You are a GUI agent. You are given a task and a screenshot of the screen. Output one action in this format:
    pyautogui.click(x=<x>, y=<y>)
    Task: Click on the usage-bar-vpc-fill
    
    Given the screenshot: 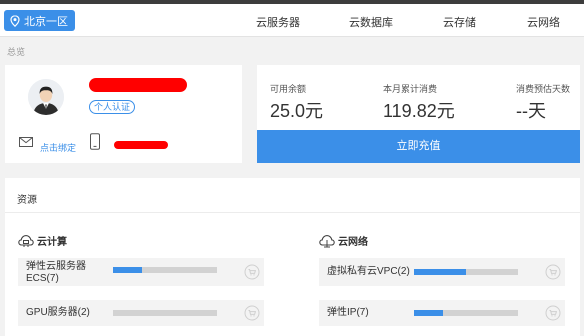 What is the action you would take?
    pyautogui.click(x=440, y=272)
    